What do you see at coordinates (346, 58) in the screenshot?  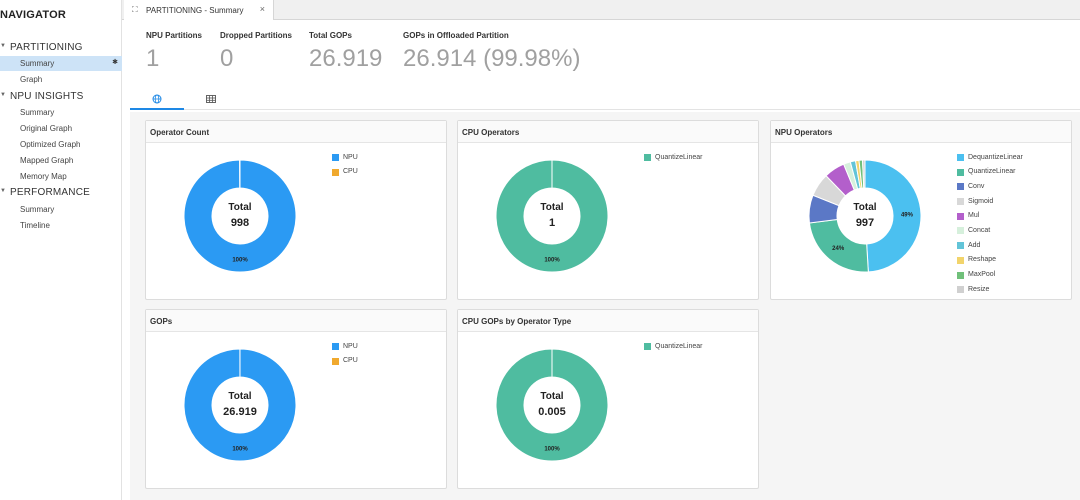 I see `stat-value: 26.919` at bounding box center [346, 58].